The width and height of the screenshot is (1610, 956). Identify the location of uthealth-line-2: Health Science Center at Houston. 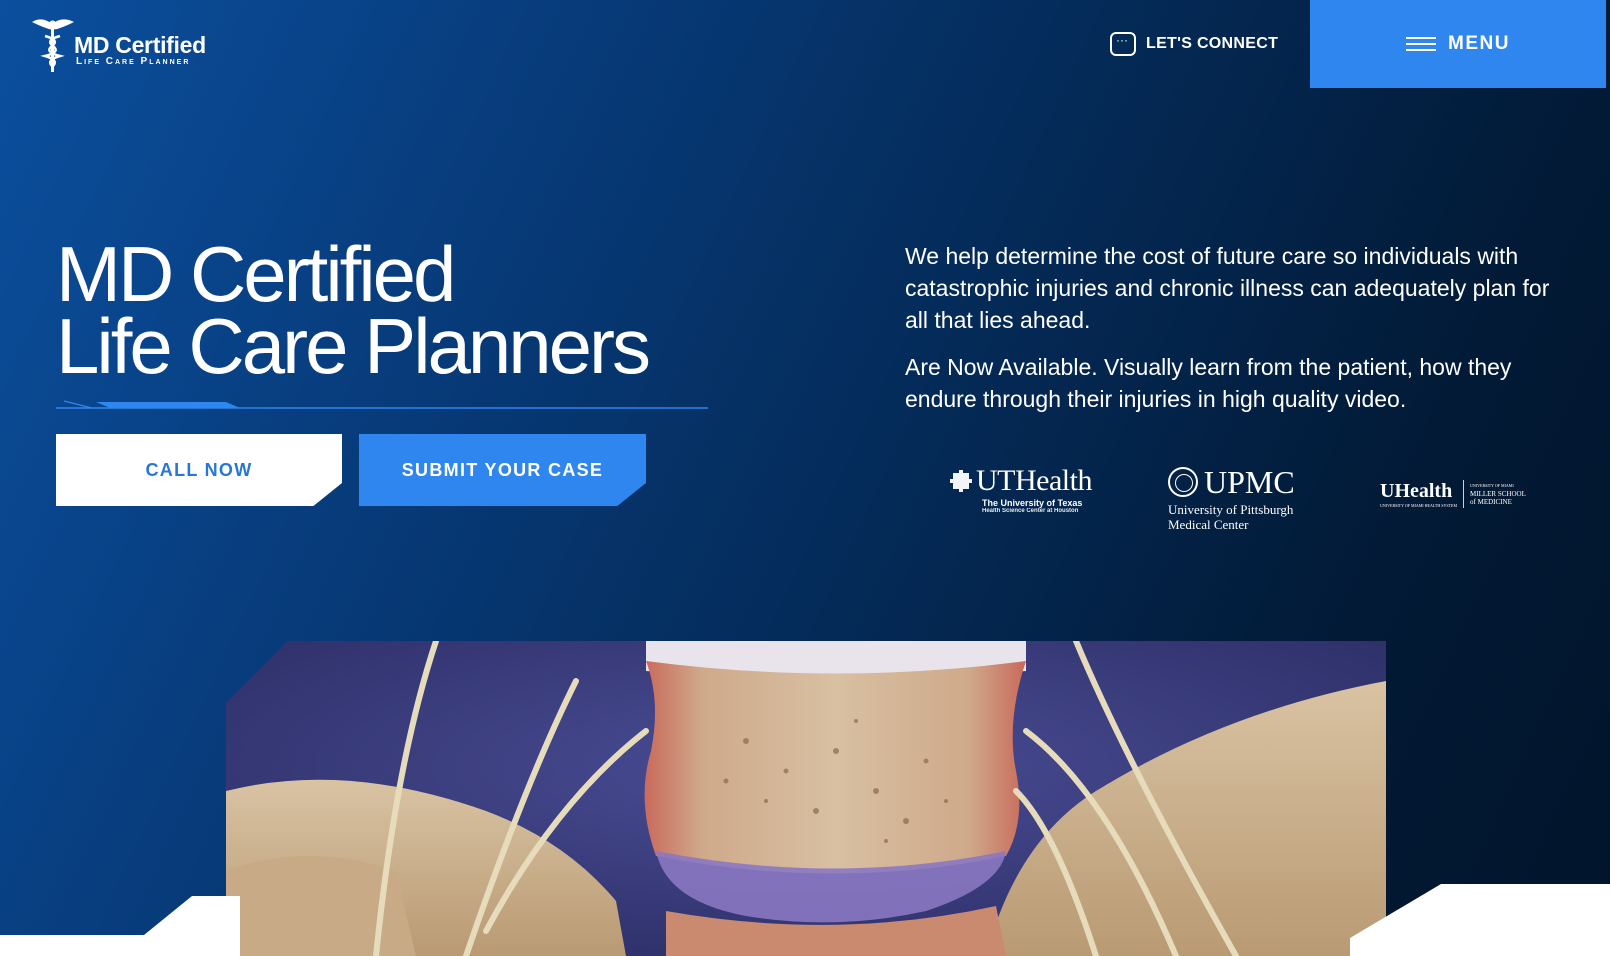
(1030, 511).